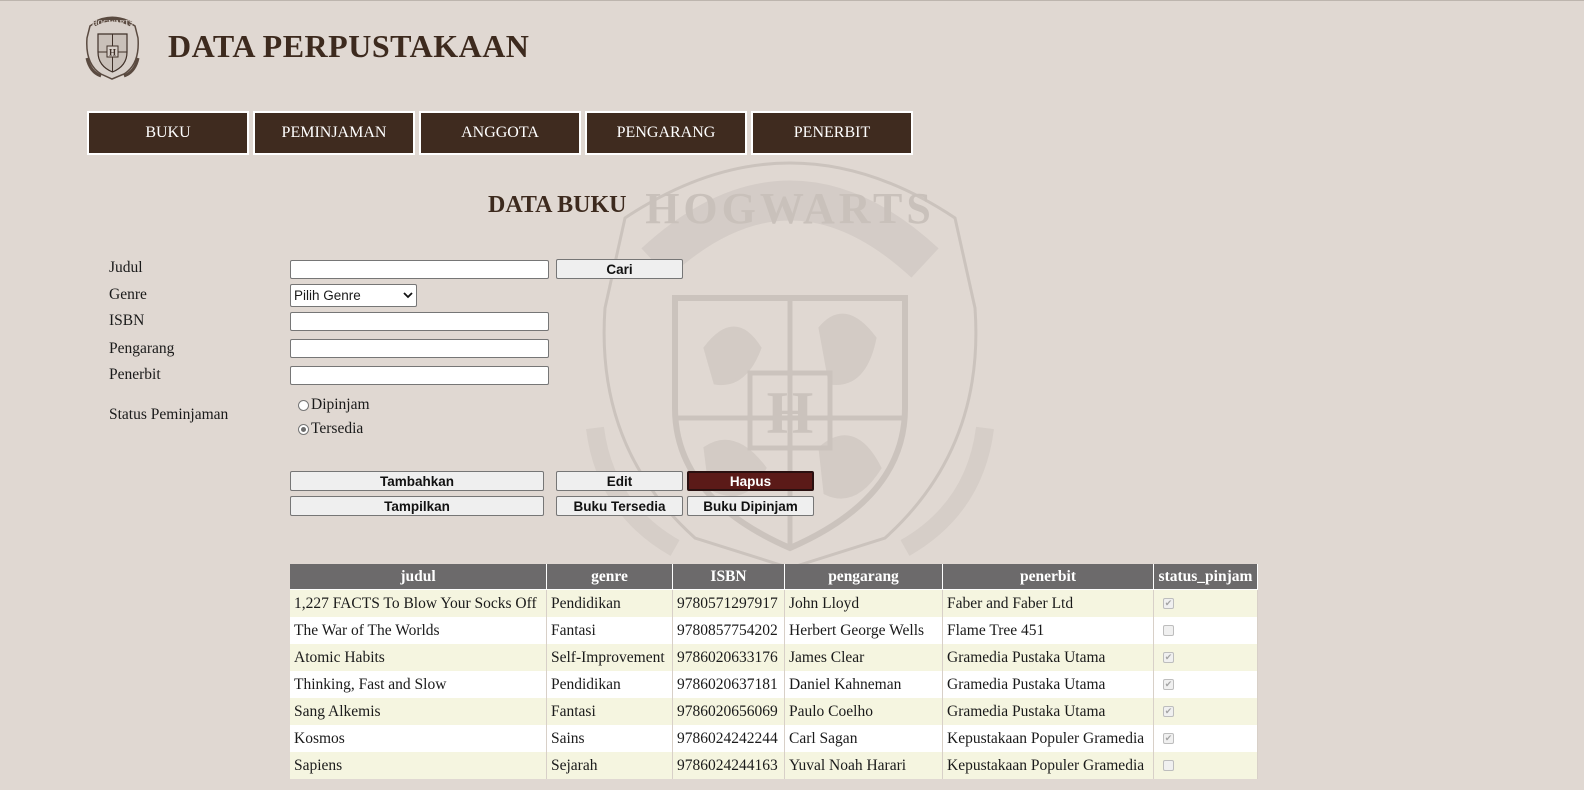 The image size is (1584, 790). Describe the element at coordinates (728, 738) in the screenshot. I see `cell-isbn: 9786024242244` at that location.